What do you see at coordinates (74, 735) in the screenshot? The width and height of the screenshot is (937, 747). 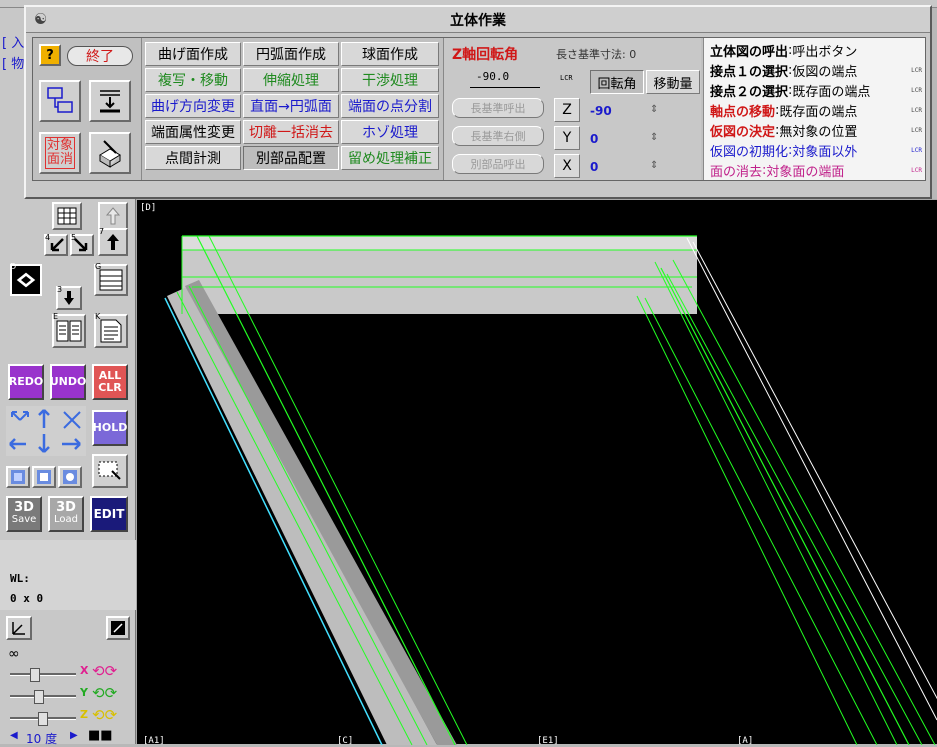 I see `step-right-icon: ▶` at bounding box center [74, 735].